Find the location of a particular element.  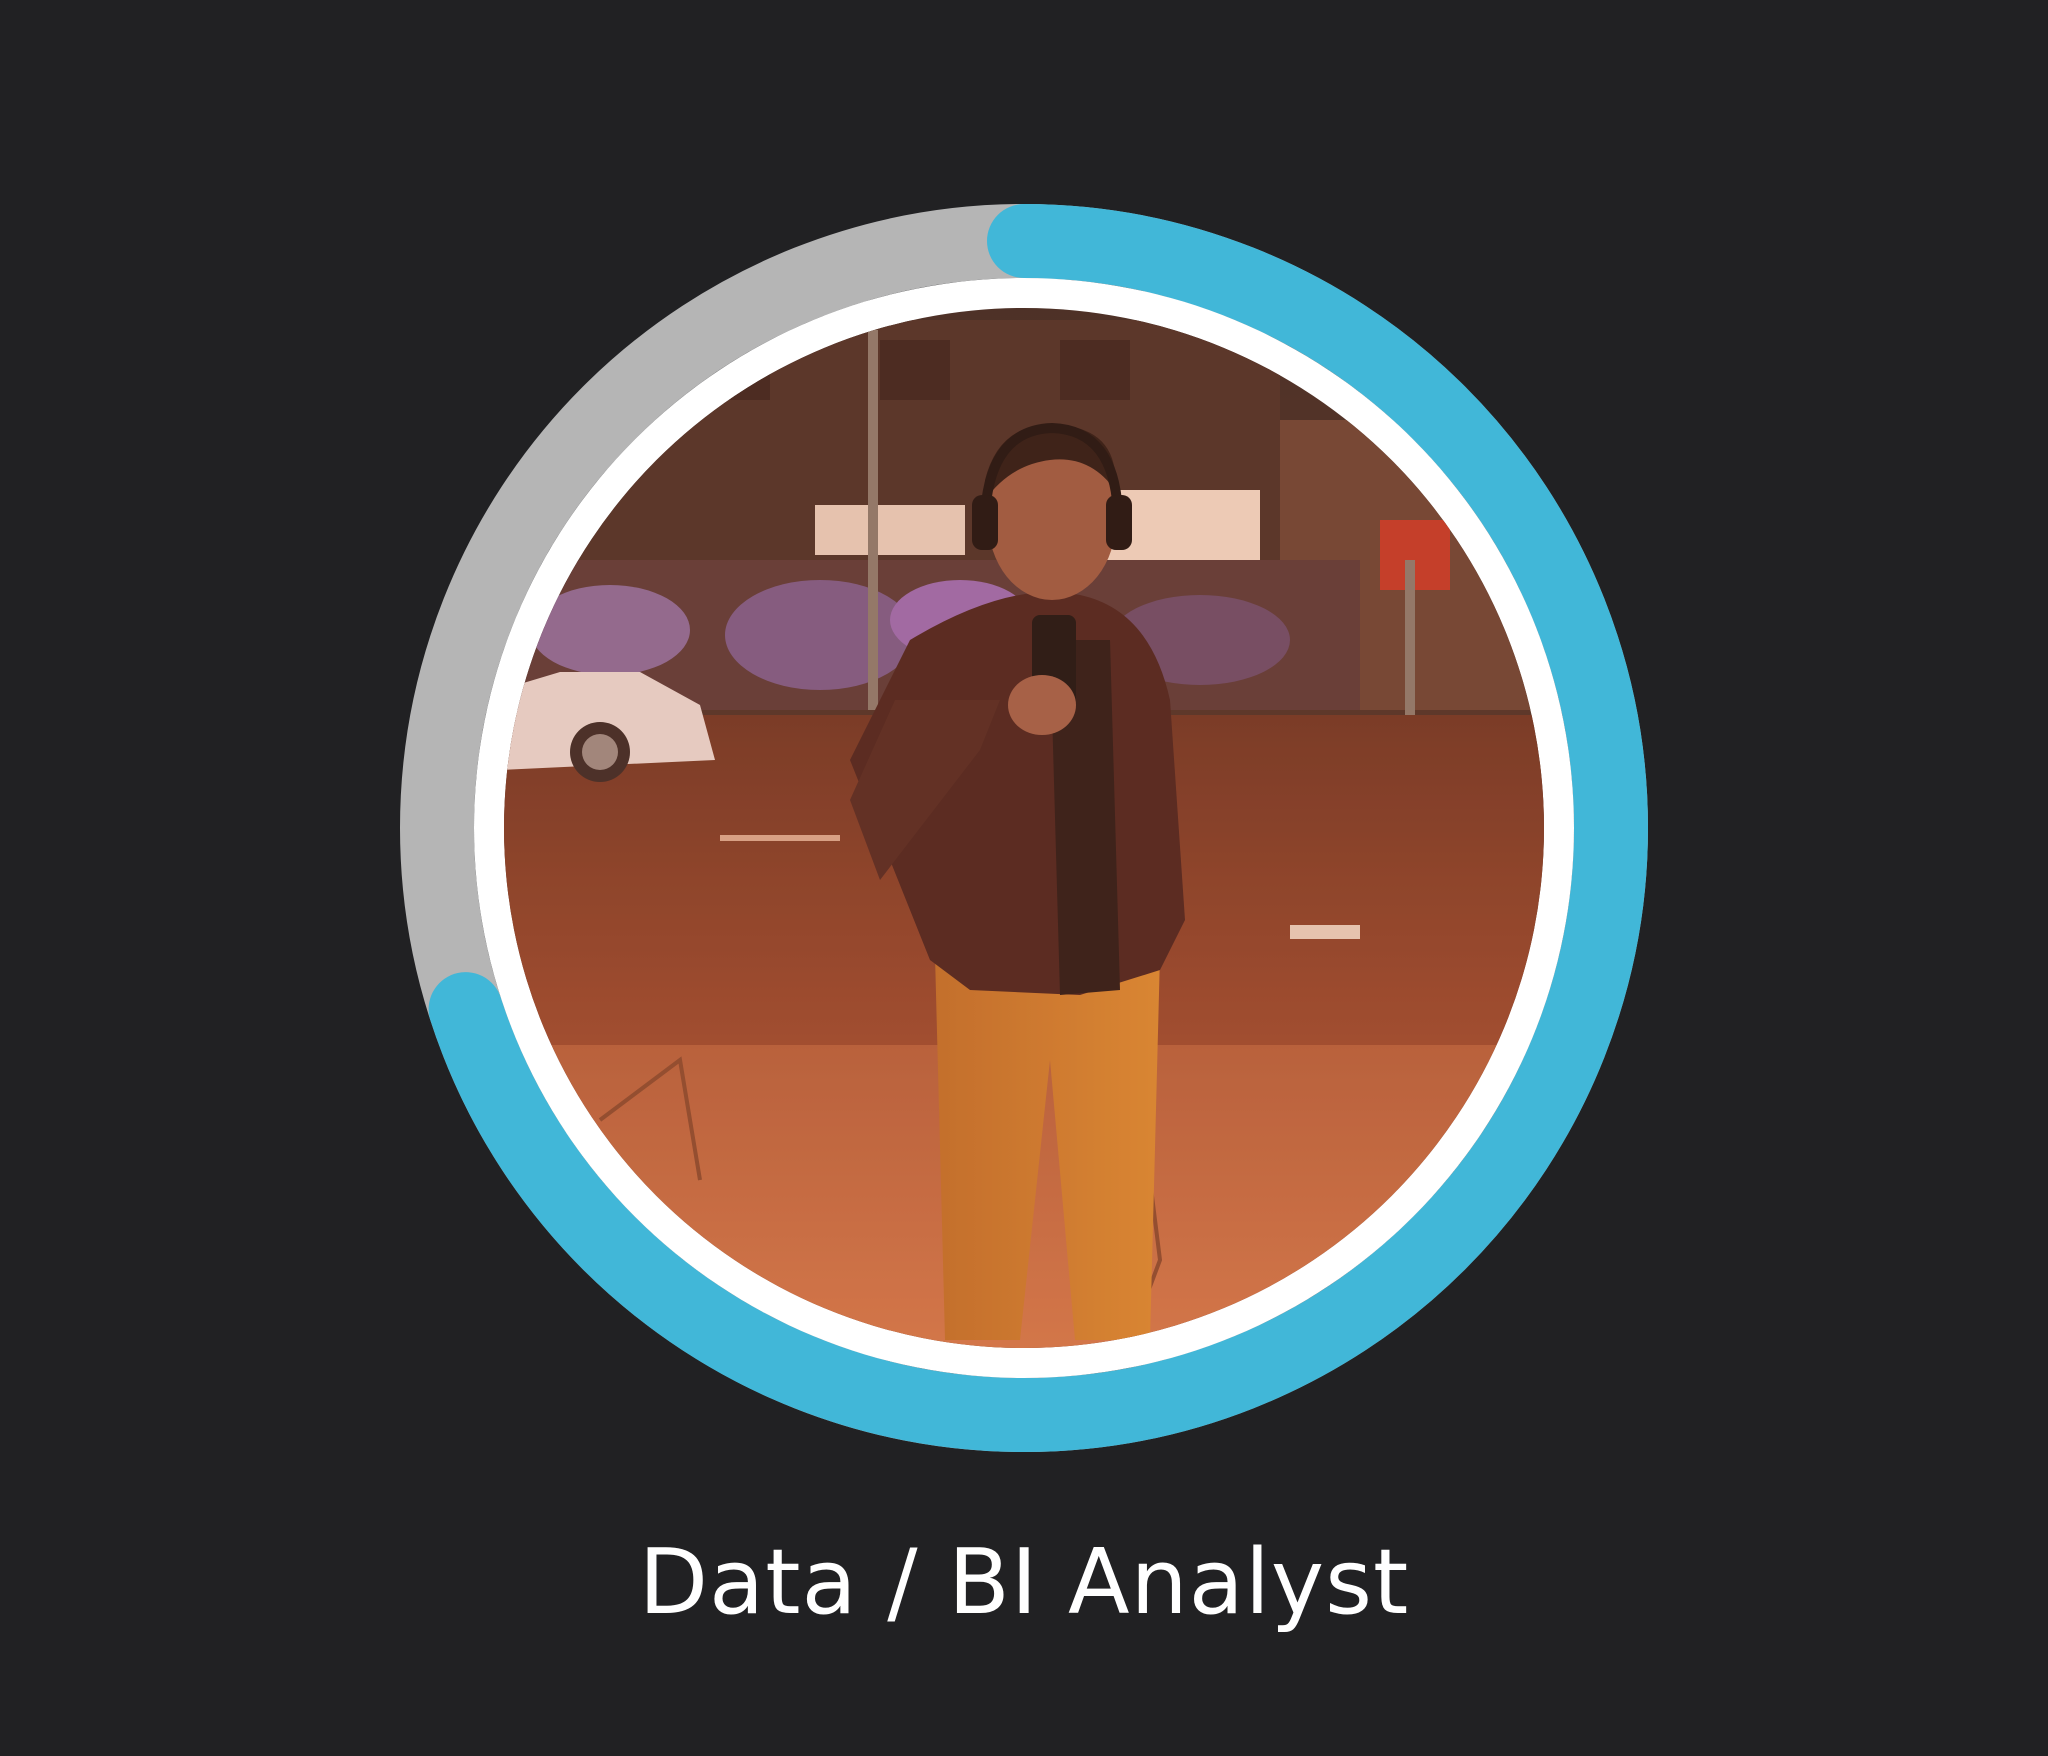

role-title: Data / BI Analyst is located at coordinates (1024, 1582).